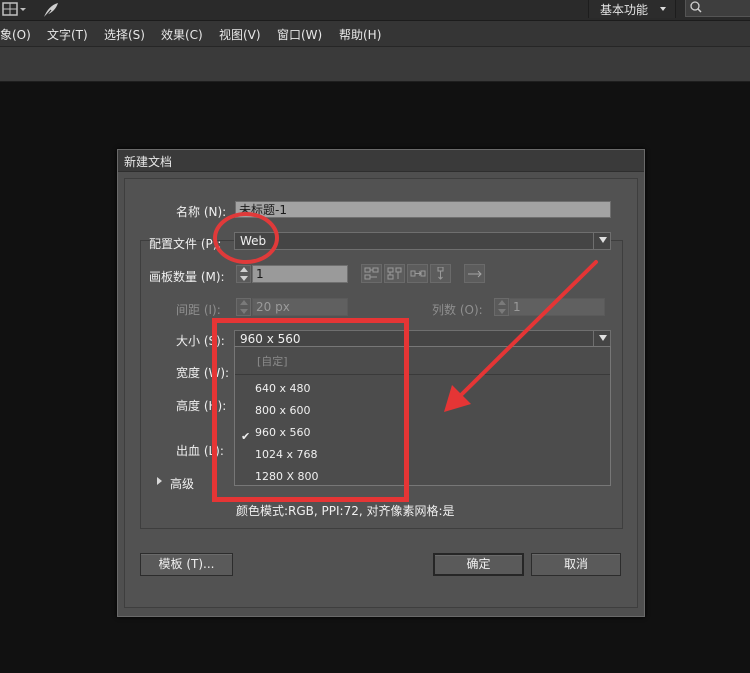 This screenshot has height=673, width=750. What do you see at coordinates (246, 238) in the screenshot?
I see `annotation-circle` at bounding box center [246, 238].